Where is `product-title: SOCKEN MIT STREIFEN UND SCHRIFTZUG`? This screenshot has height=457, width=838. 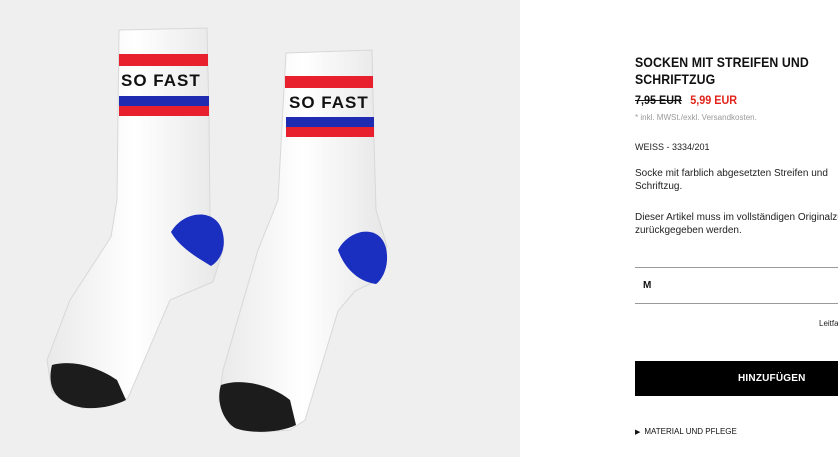
product-title: SOCKEN MIT STREIFEN UND SCHRIFTZUG is located at coordinates (722, 70).